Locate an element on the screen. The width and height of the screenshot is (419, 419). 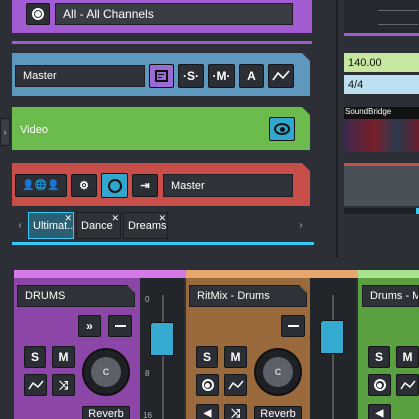
tab-ultimat: Ultimat... ✕ is located at coordinates (51, 225).